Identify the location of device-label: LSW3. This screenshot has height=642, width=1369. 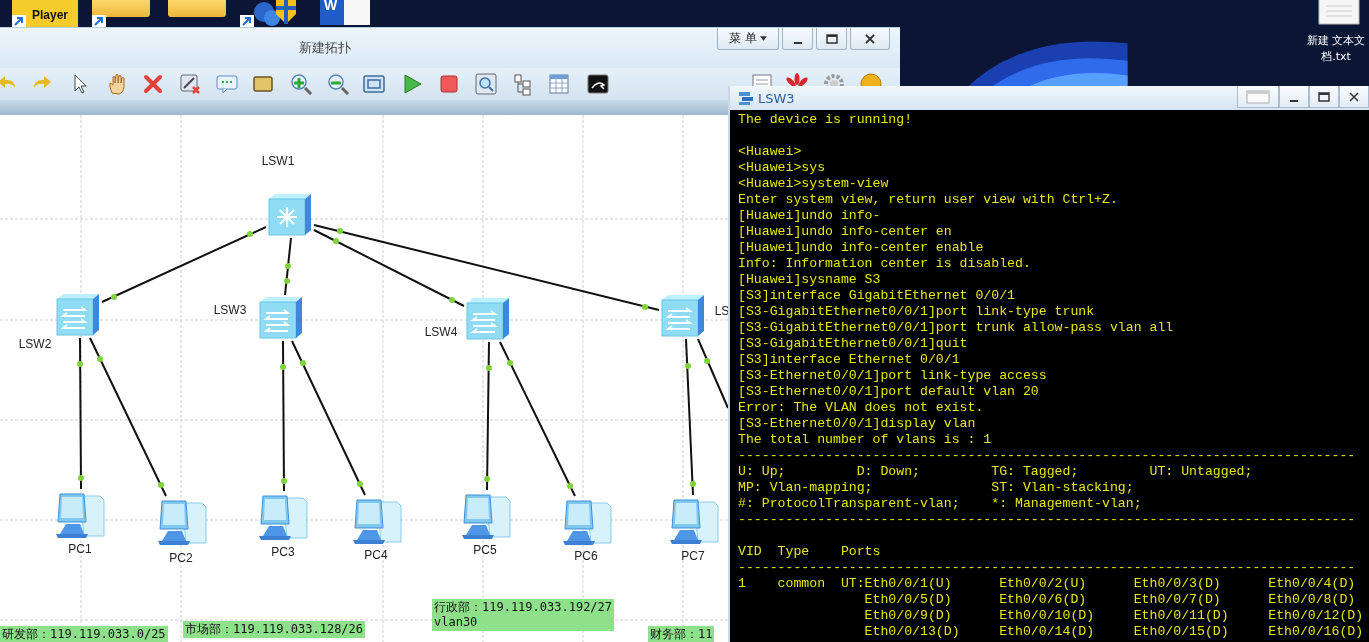
(230, 310).